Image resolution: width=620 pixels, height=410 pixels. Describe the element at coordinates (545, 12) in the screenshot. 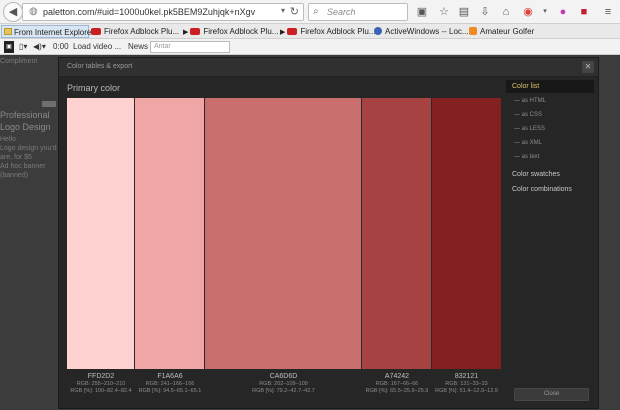

I see `extension-dropdown-icon: ▾` at that location.